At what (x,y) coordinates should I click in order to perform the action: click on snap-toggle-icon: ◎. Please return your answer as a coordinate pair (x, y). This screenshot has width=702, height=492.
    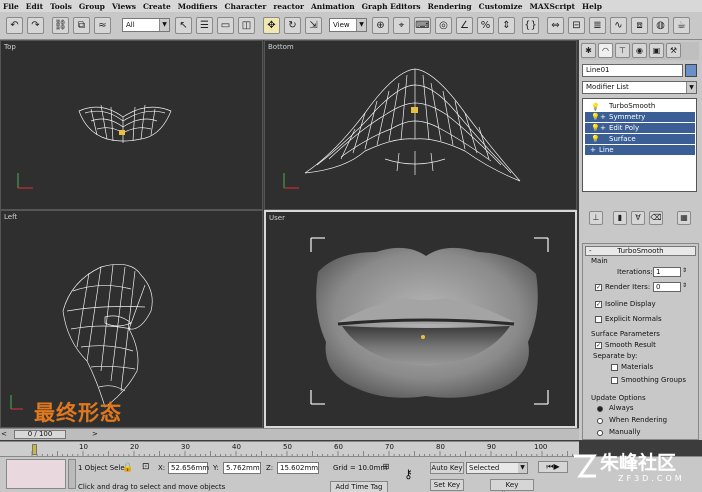
    Looking at the image, I should click on (443, 25).